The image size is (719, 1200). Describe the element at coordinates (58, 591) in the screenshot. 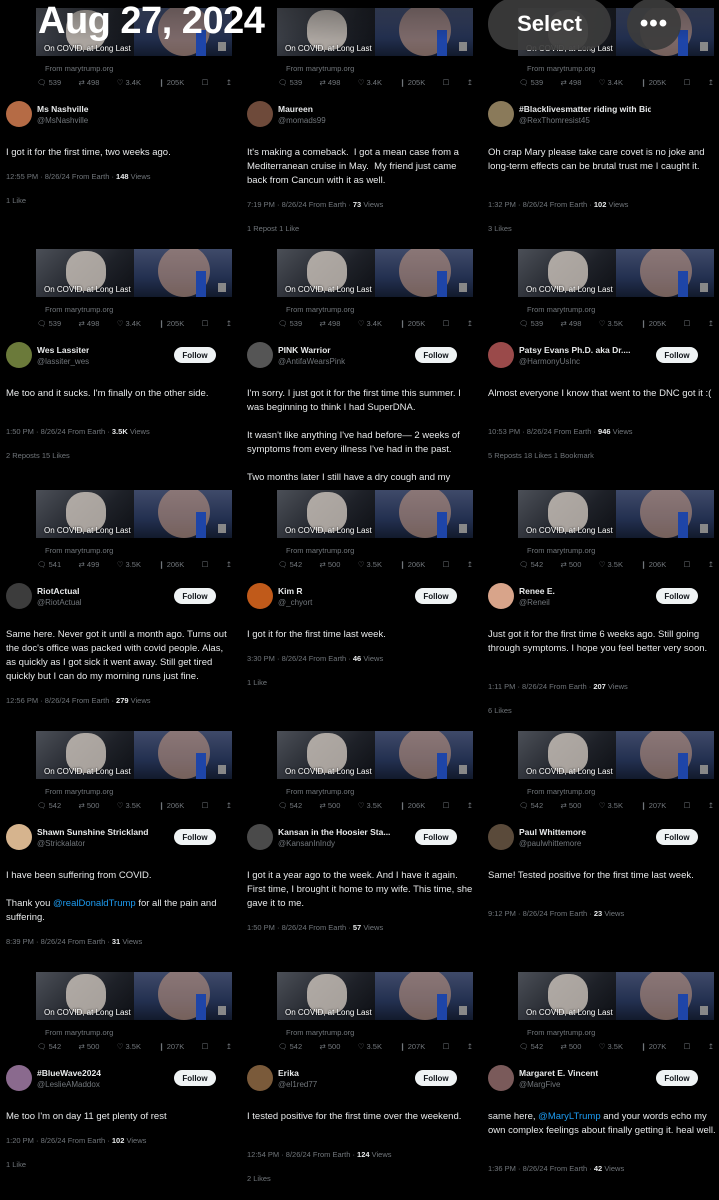

I see `author-name: RiotActual` at that location.